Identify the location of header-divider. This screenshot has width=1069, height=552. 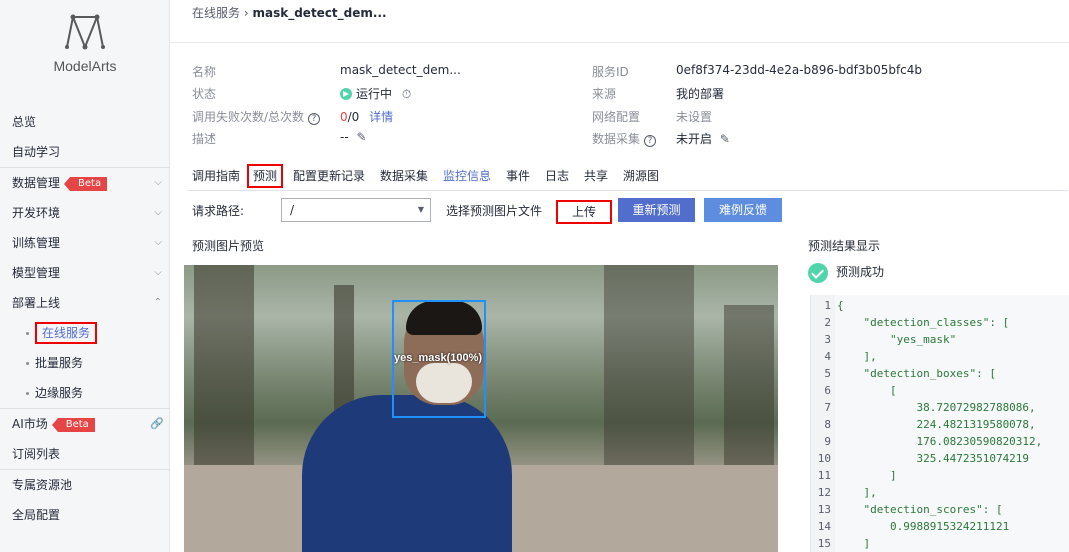
(619, 42).